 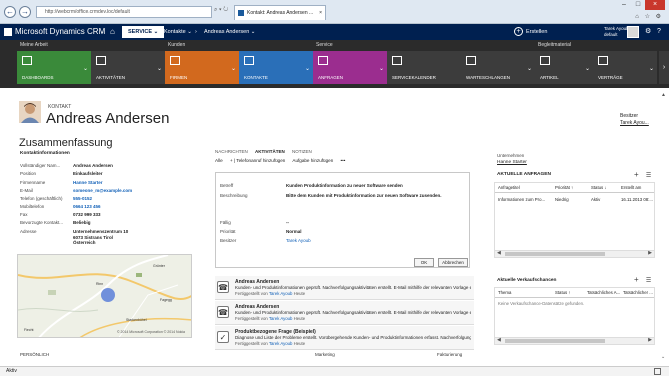 I want to click on contact-photo, so click(x=30, y=112).